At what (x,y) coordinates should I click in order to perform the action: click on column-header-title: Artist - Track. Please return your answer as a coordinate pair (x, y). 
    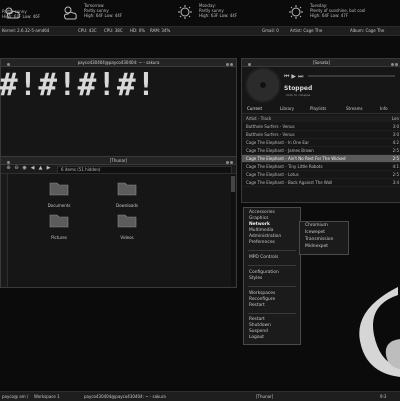
    Looking at the image, I should click on (258, 118).